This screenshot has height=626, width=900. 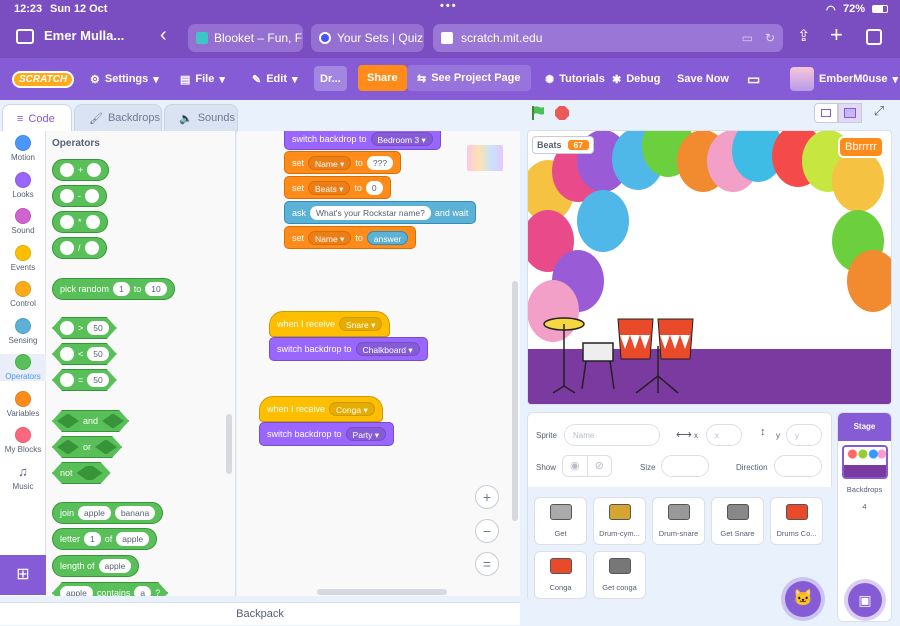 What do you see at coordinates (798, 466) in the screenshot?
I see `direction-input` at bounding box center [798, 466].